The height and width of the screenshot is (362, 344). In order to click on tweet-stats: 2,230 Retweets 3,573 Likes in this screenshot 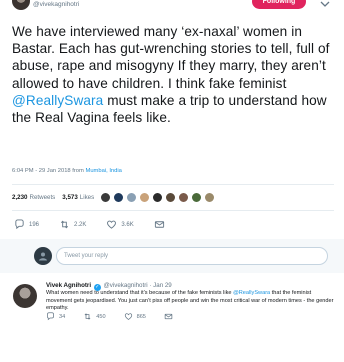, I will do `click(114, 197)`.